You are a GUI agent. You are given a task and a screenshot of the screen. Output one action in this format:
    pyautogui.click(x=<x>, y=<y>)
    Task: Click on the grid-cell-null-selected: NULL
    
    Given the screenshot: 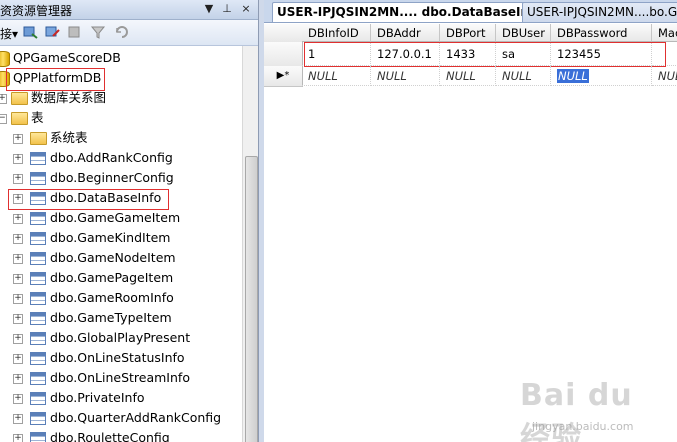 What is the action you would take?
    pyautogui.click(x=601, y=76)
    